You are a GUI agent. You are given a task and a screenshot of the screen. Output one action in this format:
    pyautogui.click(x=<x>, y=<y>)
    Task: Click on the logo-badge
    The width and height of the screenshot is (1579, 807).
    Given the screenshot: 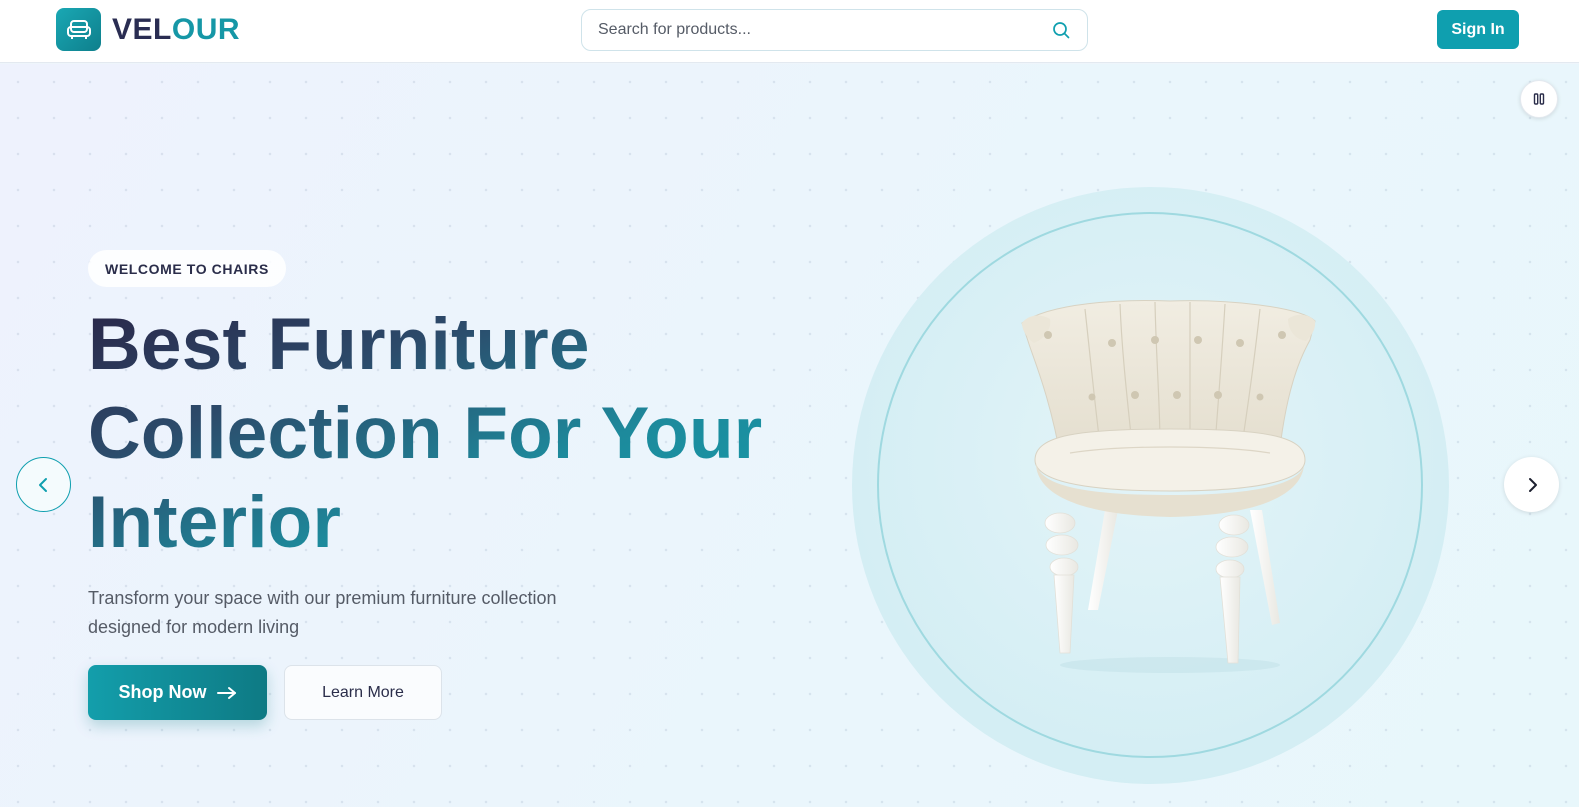 What is the action you would take?
    pyautogui.click(x=78, y=29)
    